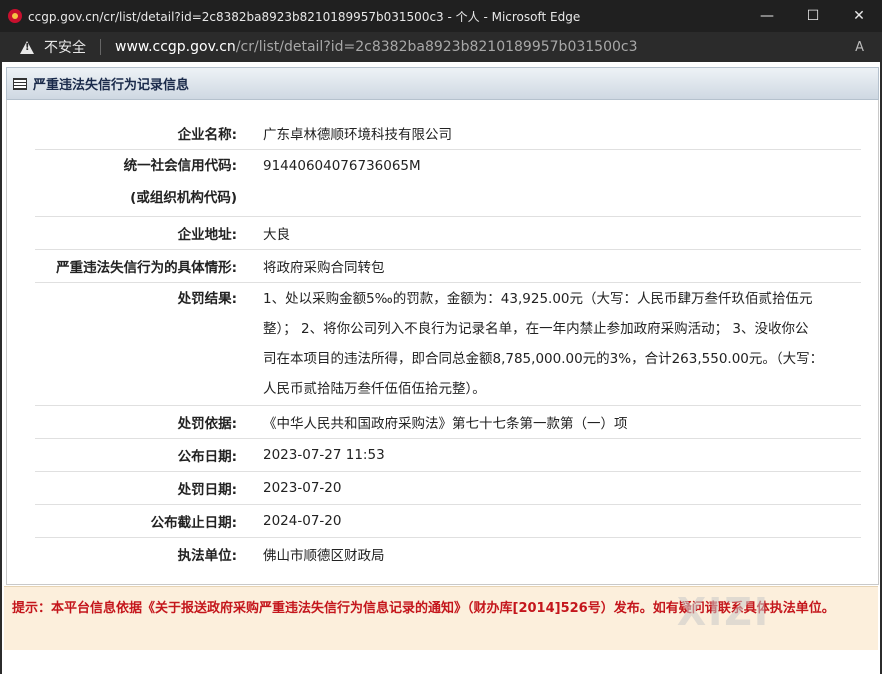  I want to click on url-host: www.ccgp.gov.cn, so click(175, 47).